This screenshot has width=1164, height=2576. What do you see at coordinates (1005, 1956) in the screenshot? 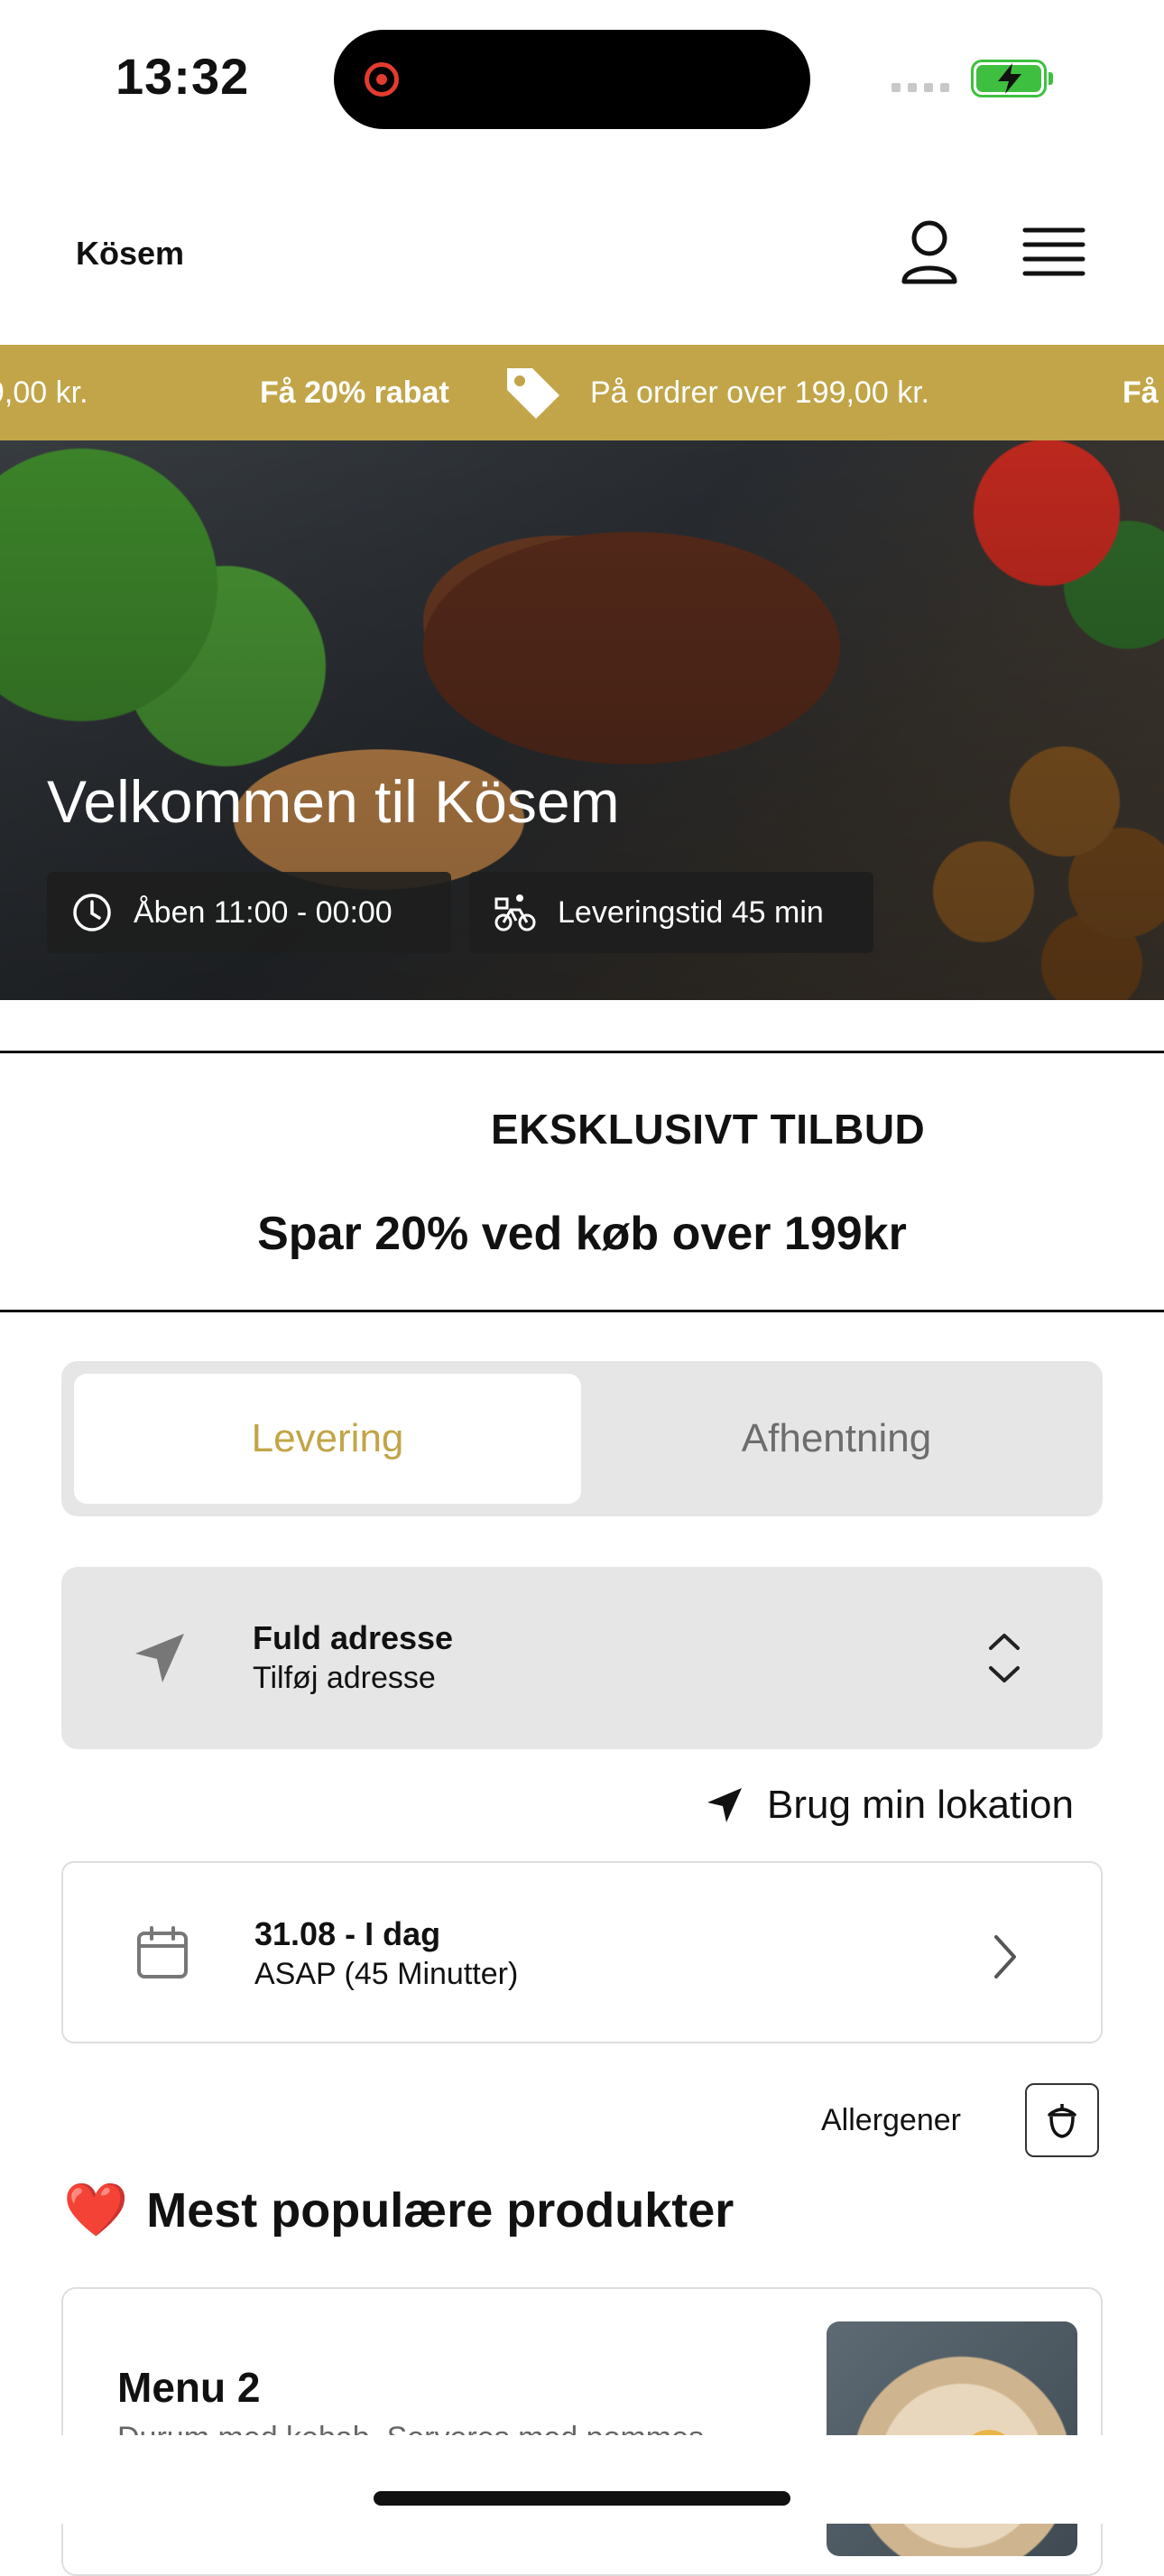
I see `chevron-right-icon` at bounding box center [1005, 1956].